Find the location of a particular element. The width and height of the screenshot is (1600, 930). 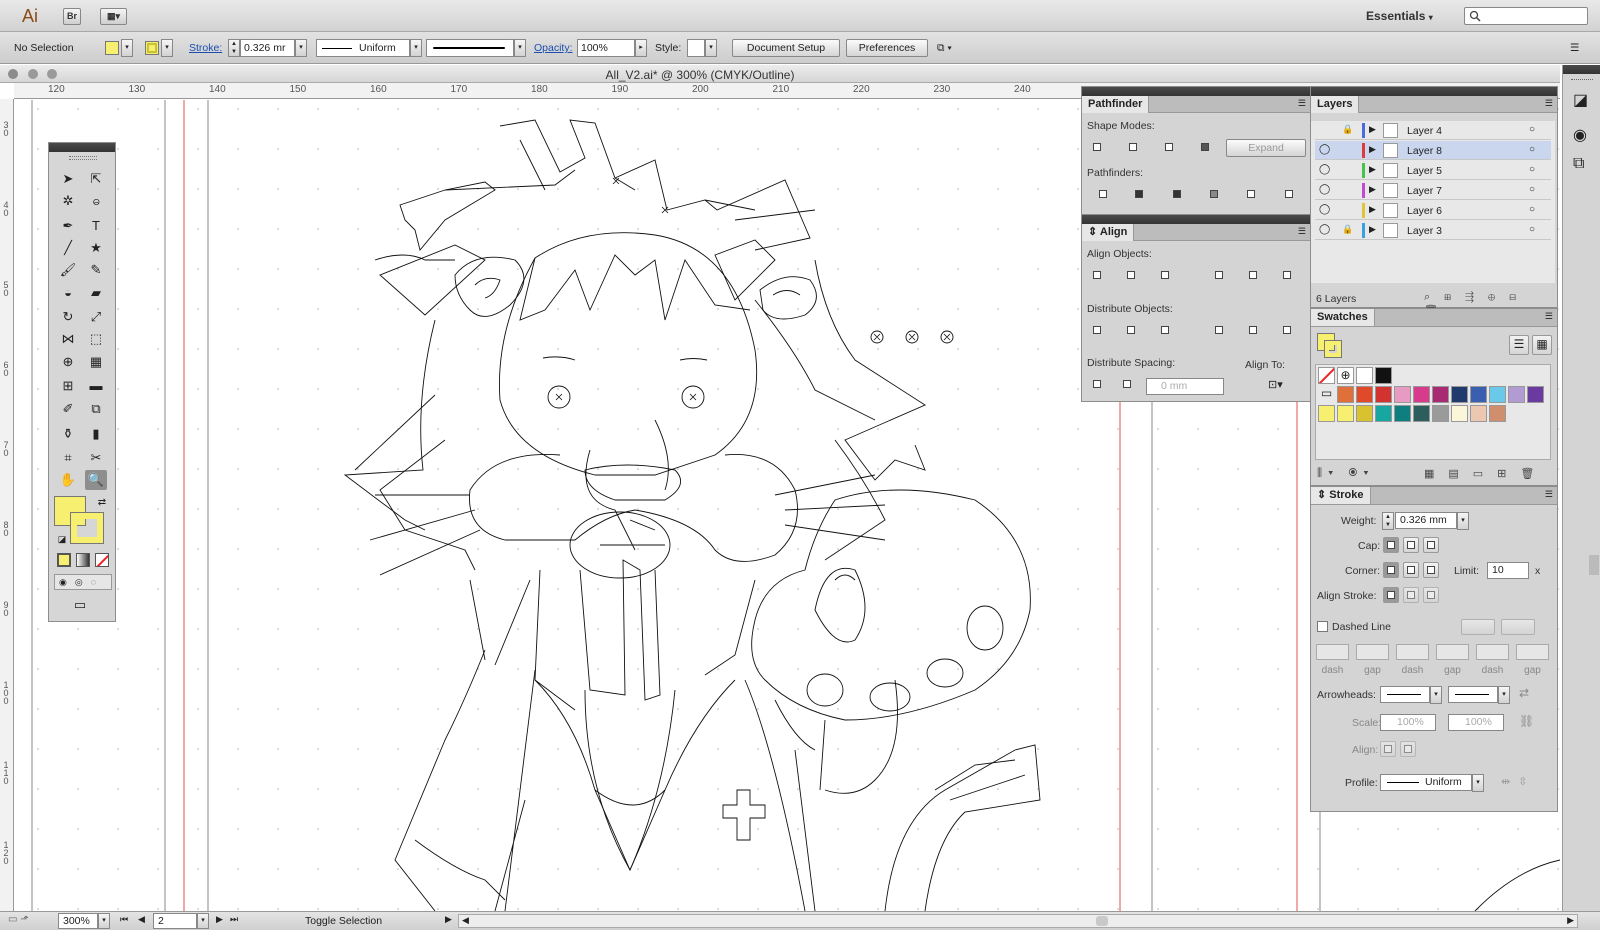

expand-button: Expand is located at coordinates (1266, 148).